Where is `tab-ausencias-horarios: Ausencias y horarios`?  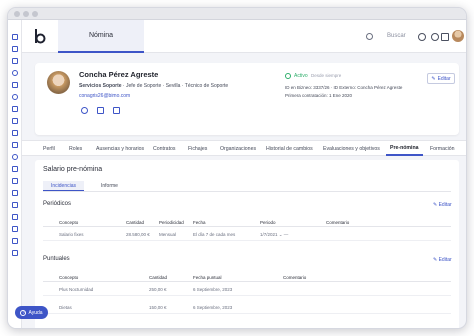
tab-ausencias-horarios: Ausencias y horarios is located at coordinates (120, 148).